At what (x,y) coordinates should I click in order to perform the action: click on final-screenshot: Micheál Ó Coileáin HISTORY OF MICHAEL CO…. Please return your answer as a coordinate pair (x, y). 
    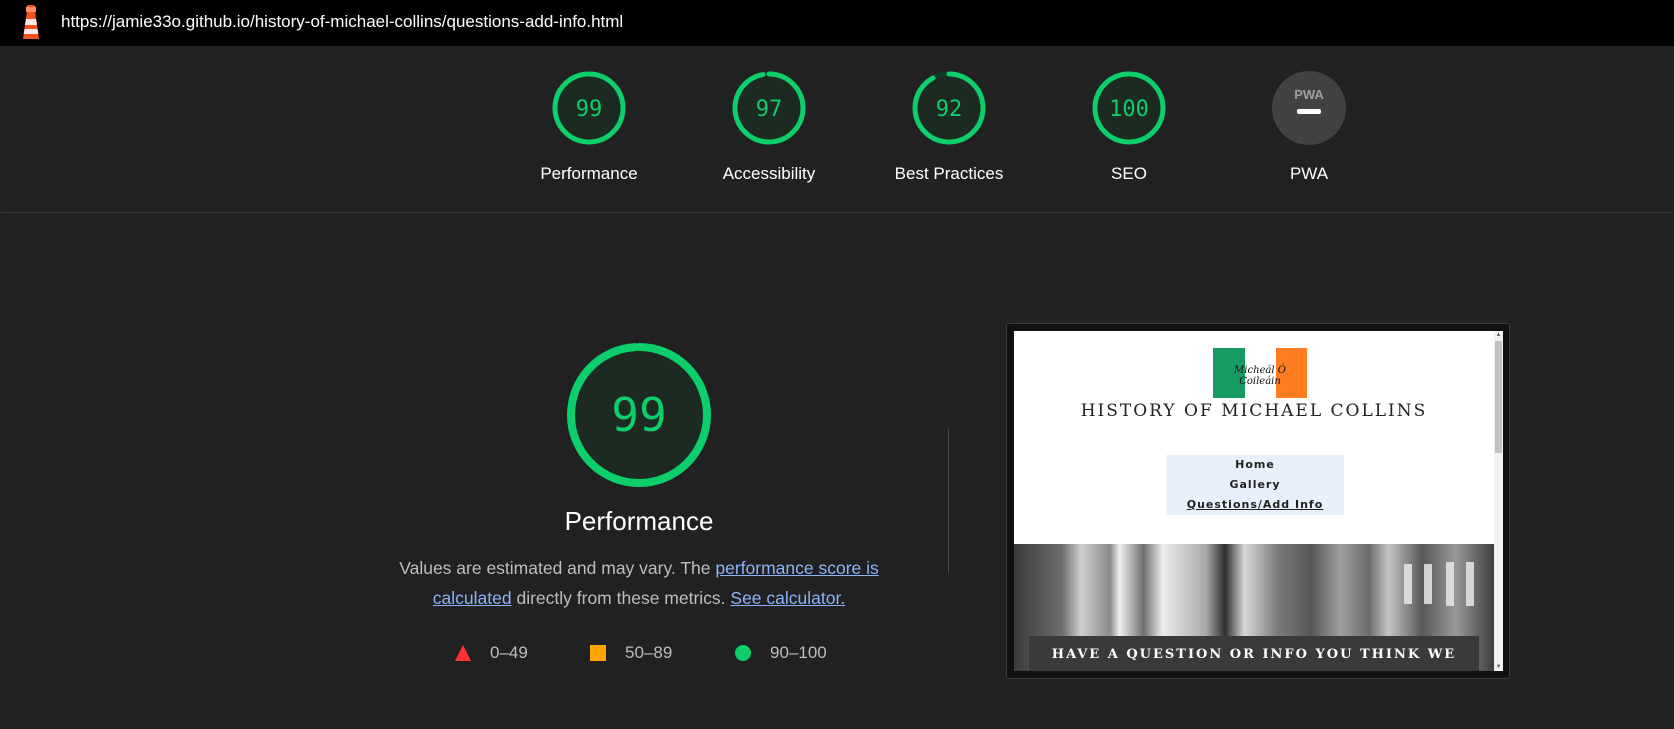
    Looking at the image, I should click on (1258, 501).